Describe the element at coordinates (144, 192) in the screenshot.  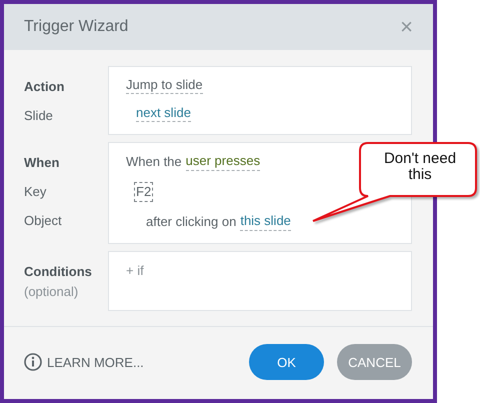
I see `key-field: F2` at that location.